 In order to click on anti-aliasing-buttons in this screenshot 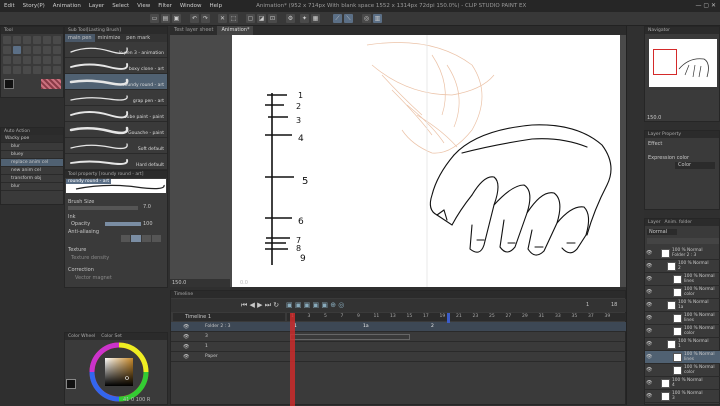, I will do `click(141, 238)`.